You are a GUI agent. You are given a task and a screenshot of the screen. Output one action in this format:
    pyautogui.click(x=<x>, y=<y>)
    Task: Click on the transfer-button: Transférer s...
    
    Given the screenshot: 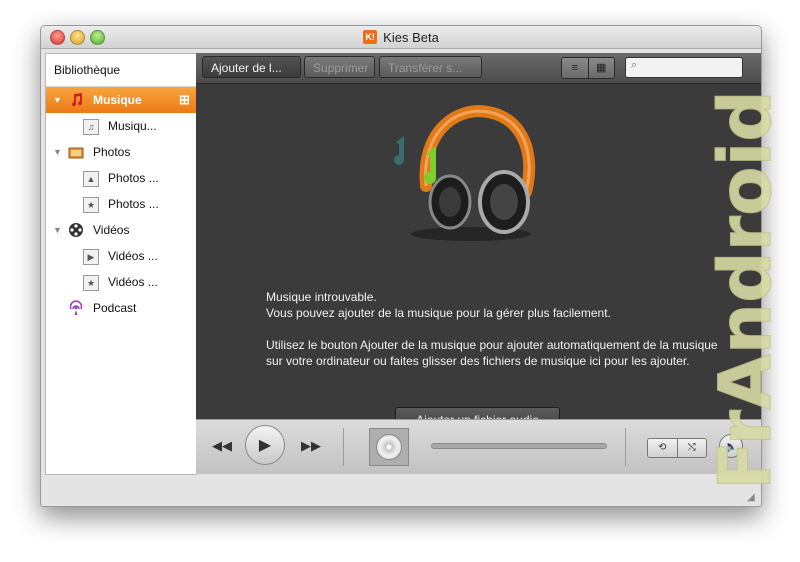 What is the action you would take?
    pyautogui.click(x=430, y=67)
    